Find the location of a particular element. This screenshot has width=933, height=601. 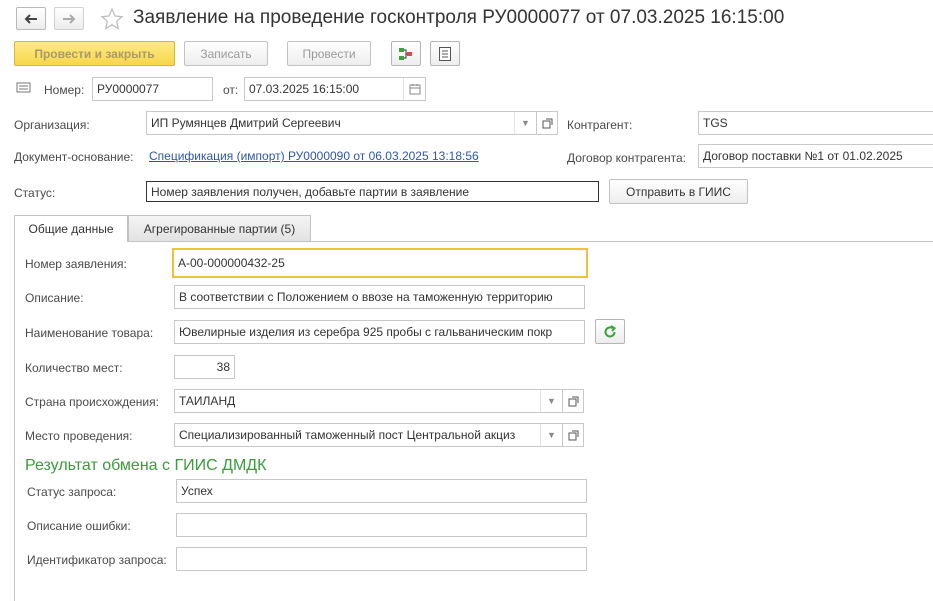

structure-button is located at coordinates (406, 53).